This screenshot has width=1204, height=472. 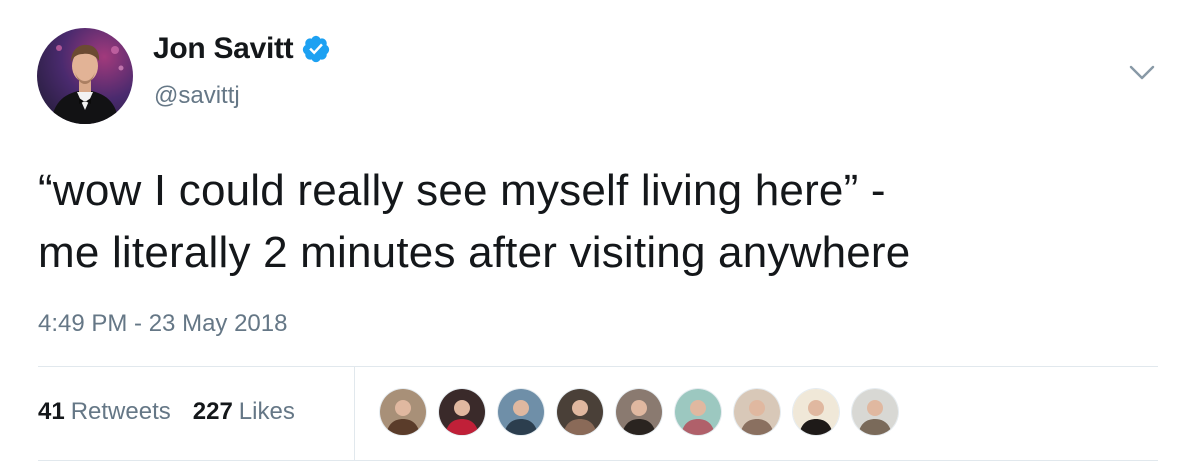 I want to click on retweets-count: 41, so click(x=51, y=411).